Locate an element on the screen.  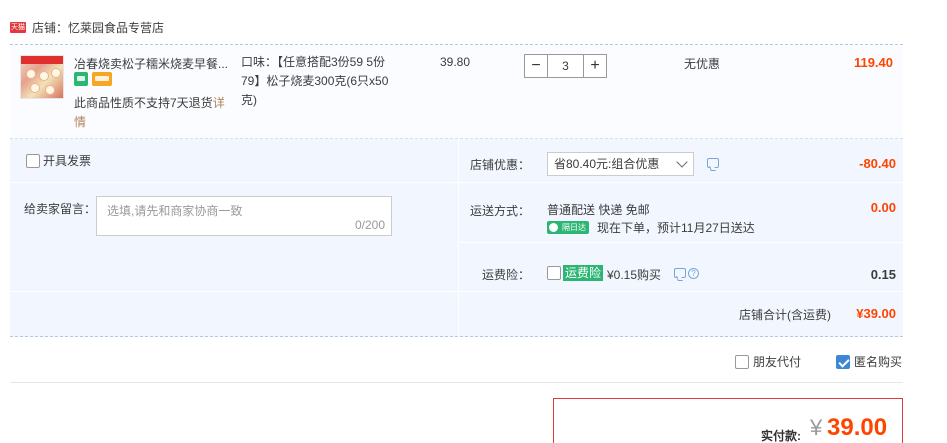
anonymous-checkbox is located at coordinates (843, 361).